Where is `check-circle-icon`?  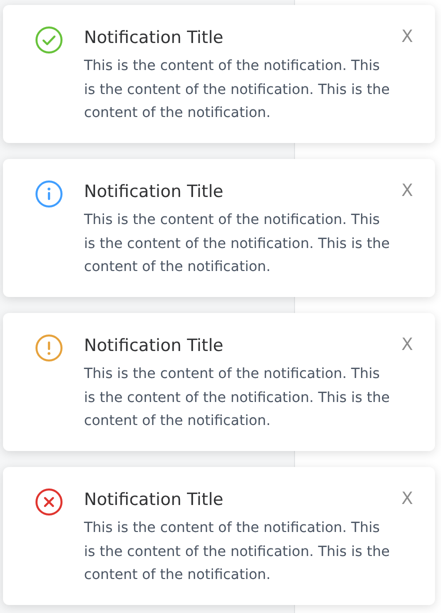 check-circle-icon is located at coordinates (49, 40).